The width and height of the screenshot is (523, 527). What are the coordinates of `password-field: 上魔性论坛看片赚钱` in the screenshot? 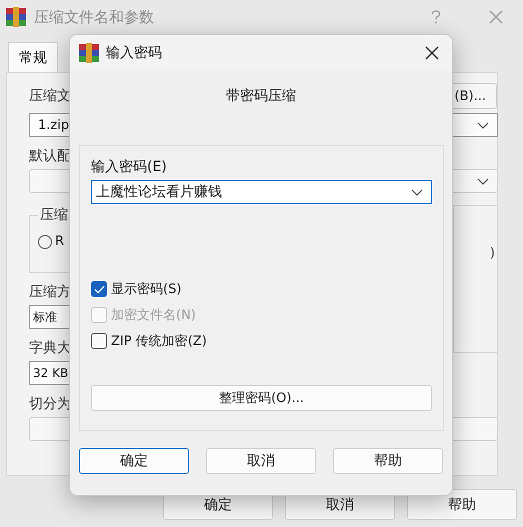 It's located at (261, 192).